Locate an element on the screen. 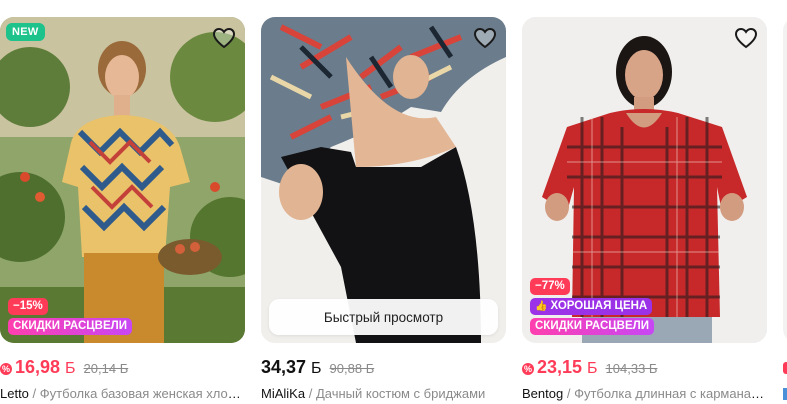 The height and width of the screenshot is (404, 787). good-price-badge: 👍 ХОРОШАЯ ЦЕНА is located at coordinates (591, 306).